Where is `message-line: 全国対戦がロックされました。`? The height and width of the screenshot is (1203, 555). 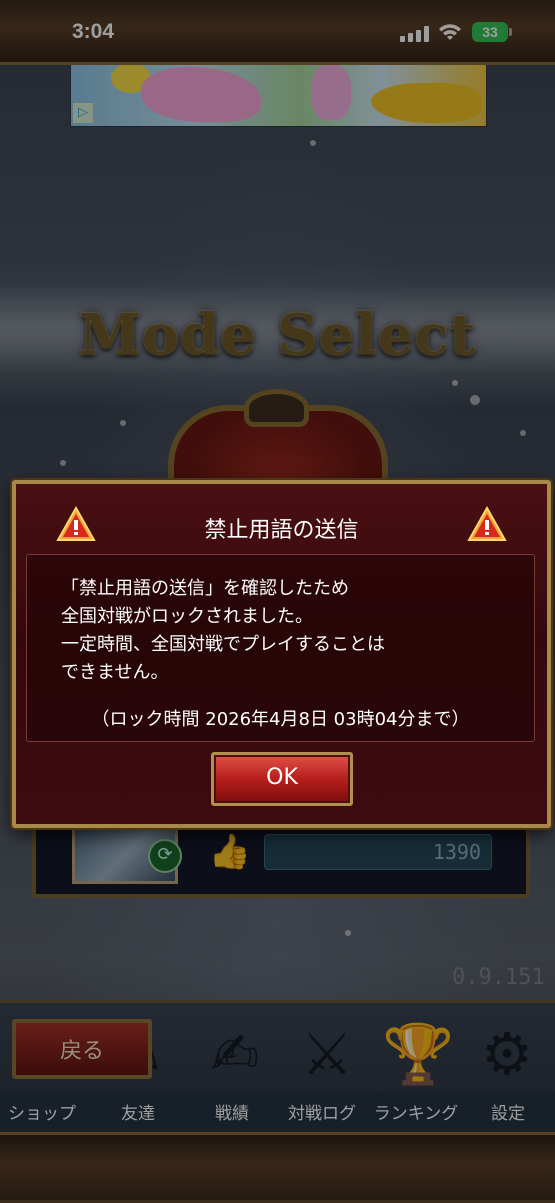
message-line: 全国対戦がロックされました。 is located at coordinates (187, 616).